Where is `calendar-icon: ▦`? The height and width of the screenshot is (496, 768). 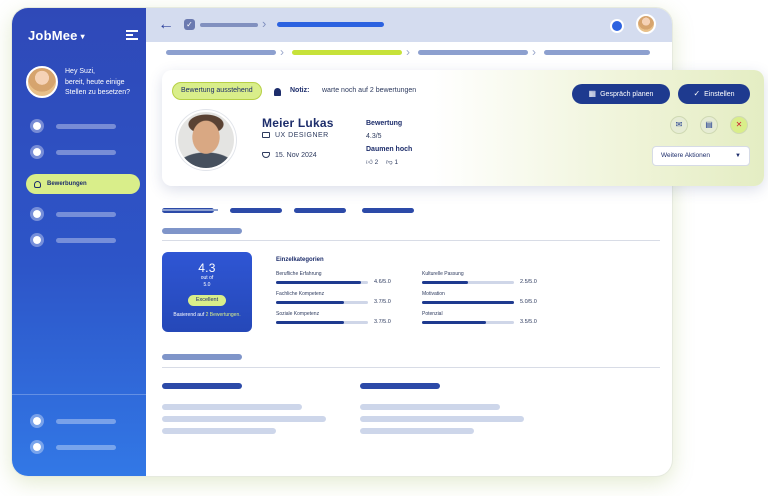
calendar-icon: ▦ is located at coordinates (592, 93).